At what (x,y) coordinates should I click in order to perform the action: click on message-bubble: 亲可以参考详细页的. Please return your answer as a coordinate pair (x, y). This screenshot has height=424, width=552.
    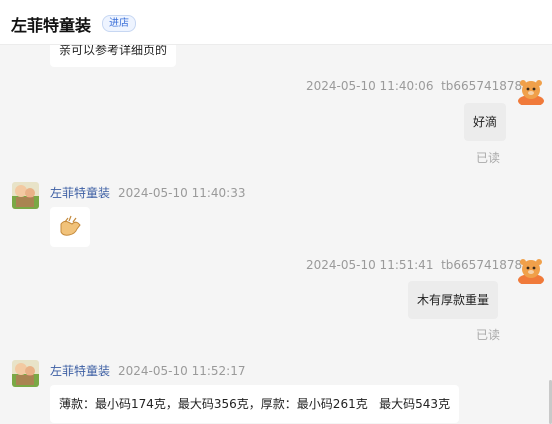
    Looking at the image, I should click on (113, 56).